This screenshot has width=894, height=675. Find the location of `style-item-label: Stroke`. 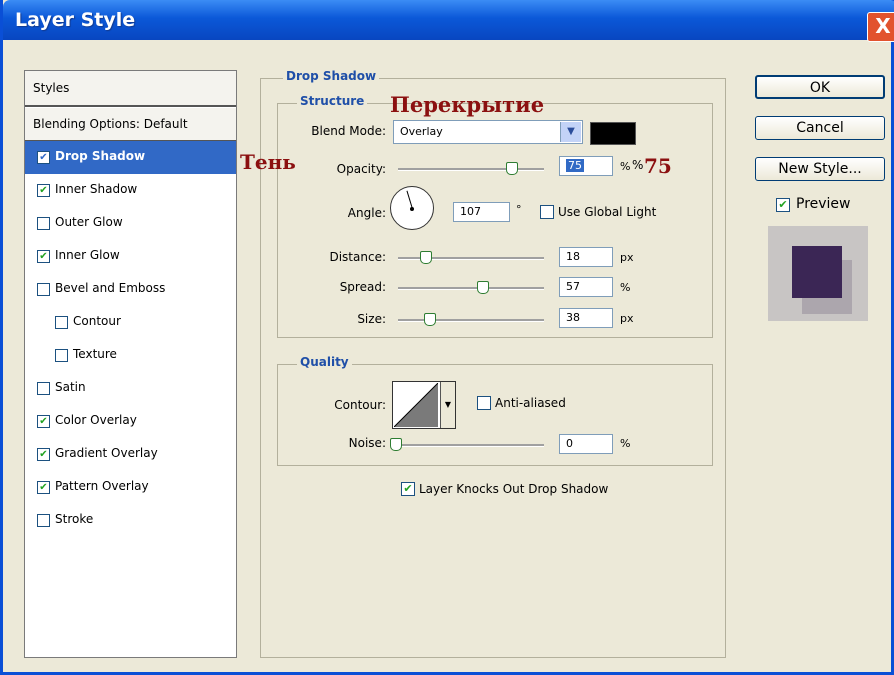

style-item-label: Stroke is located at coordinates (74, 519).